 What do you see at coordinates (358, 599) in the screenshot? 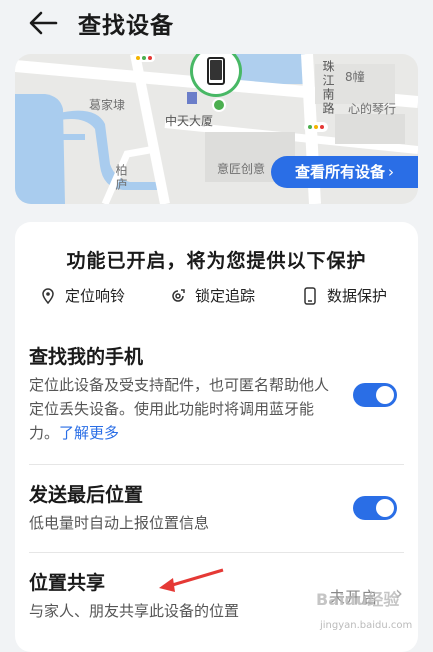
I see `watermark-logo: Baidu经验` at bounding box center [358, 599].